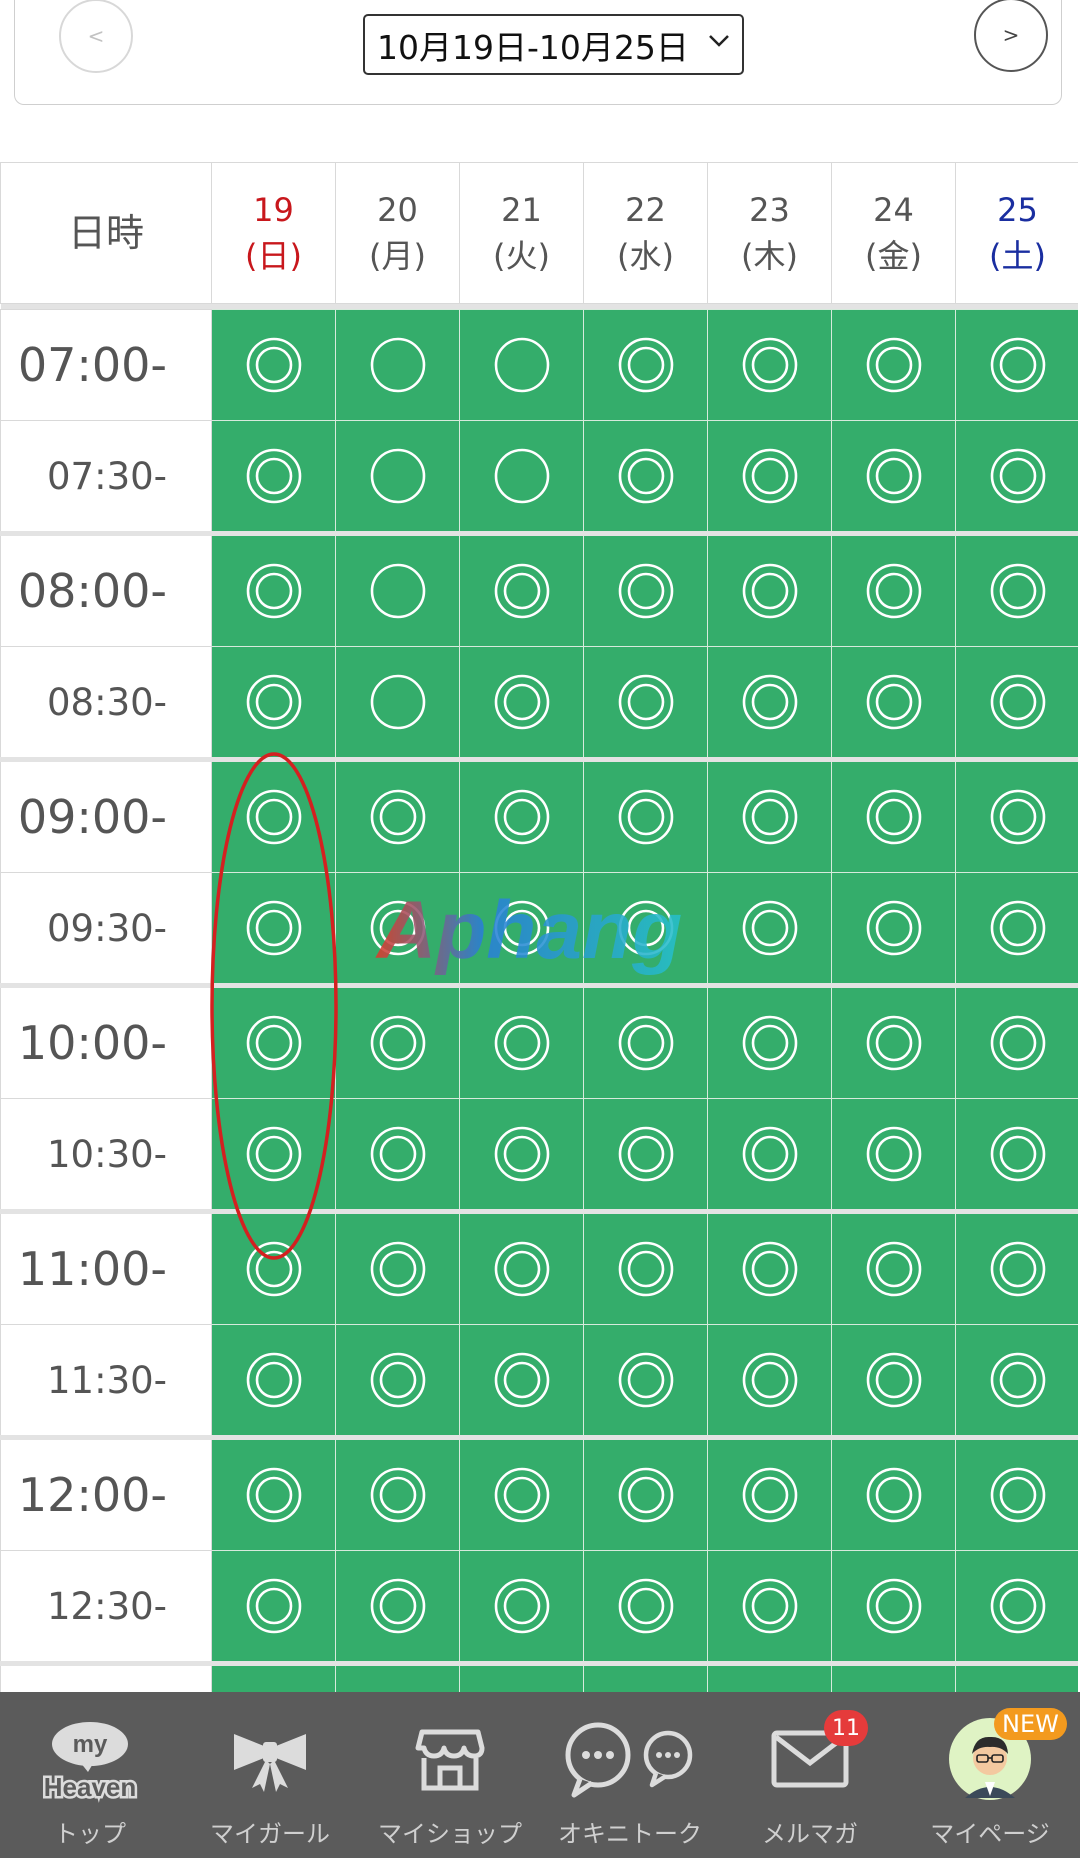 Image resolution: width=1080 pixels, height=1858 pixels. I want to click on tab-mygirl: マイガール, so click(270, 1775).